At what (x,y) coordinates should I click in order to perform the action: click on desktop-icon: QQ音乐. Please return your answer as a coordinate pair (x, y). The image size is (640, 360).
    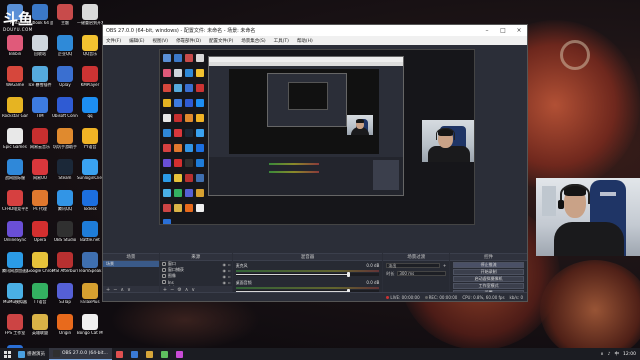
    Looking at the image, I should click on (90, 48).